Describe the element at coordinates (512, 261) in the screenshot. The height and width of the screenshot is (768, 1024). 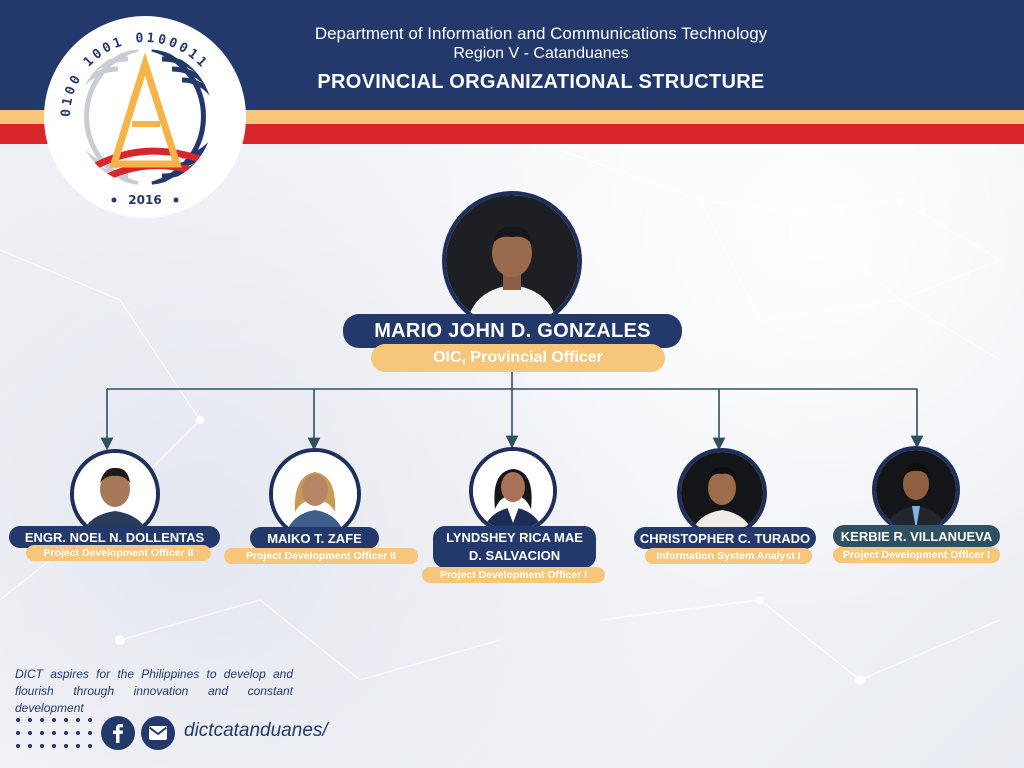
I see `head-avatar` at that location.